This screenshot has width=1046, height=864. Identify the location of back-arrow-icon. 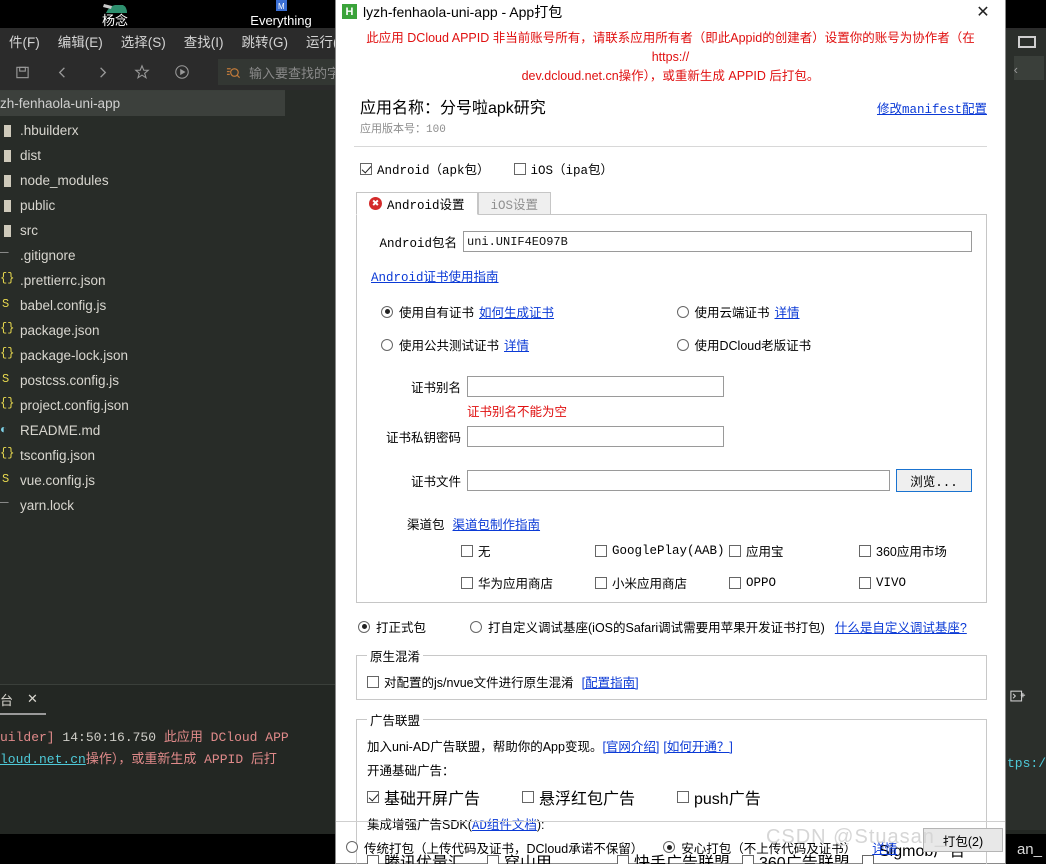
(62, 72).